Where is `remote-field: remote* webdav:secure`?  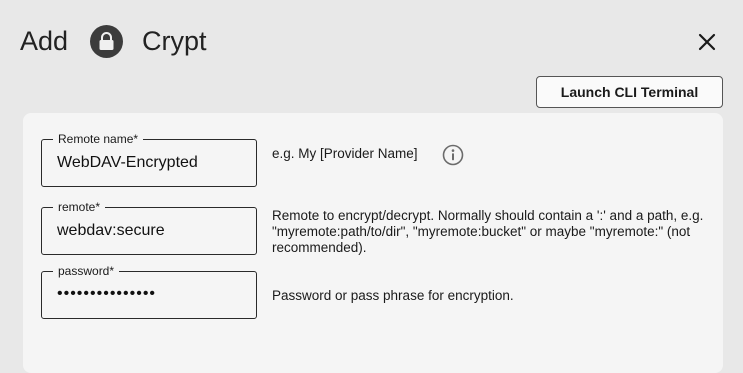 remote-field: remote* webdav:secure is located at coordinates (149, 227).